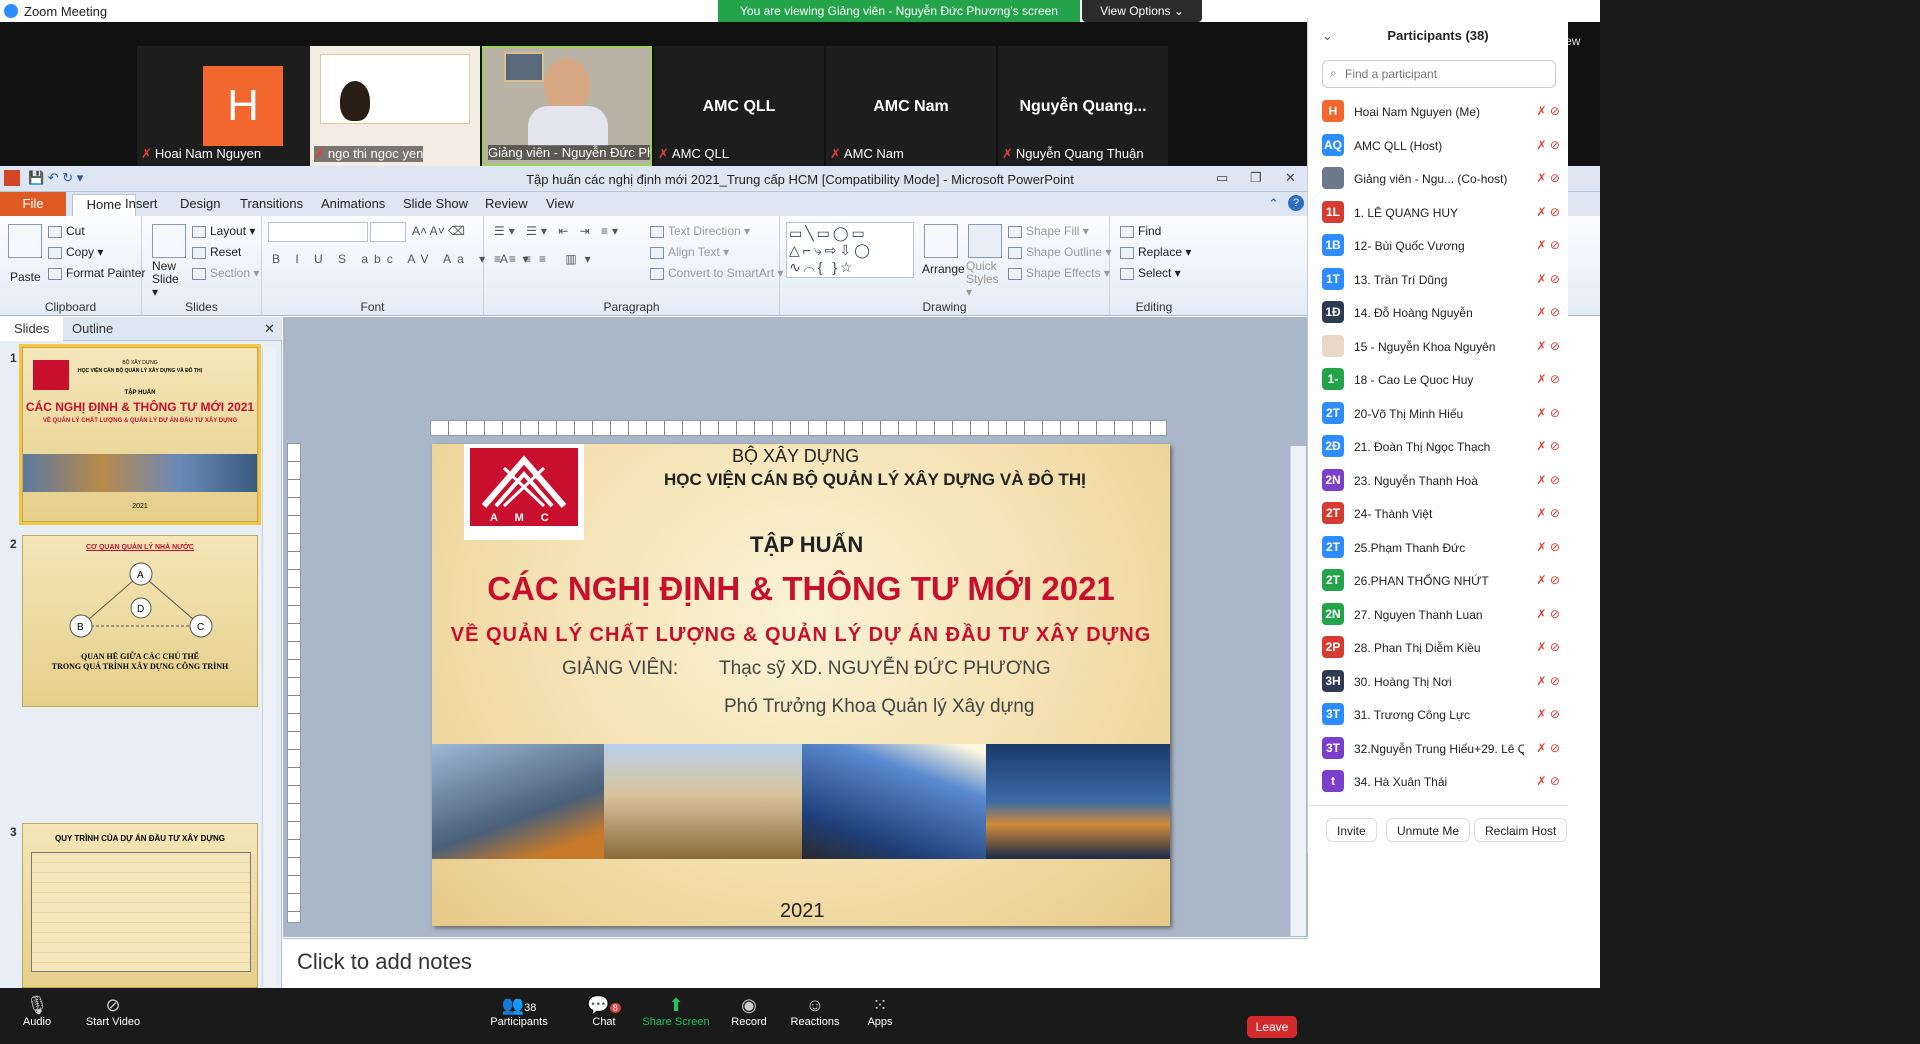  What do you see at coordinates (1442, 313) in the screenshot?
I see `participant-row: 1Đ 14. Đỗ Hoàng Nguyễn ✗ ⊘` at bounding box center [1442, 313].